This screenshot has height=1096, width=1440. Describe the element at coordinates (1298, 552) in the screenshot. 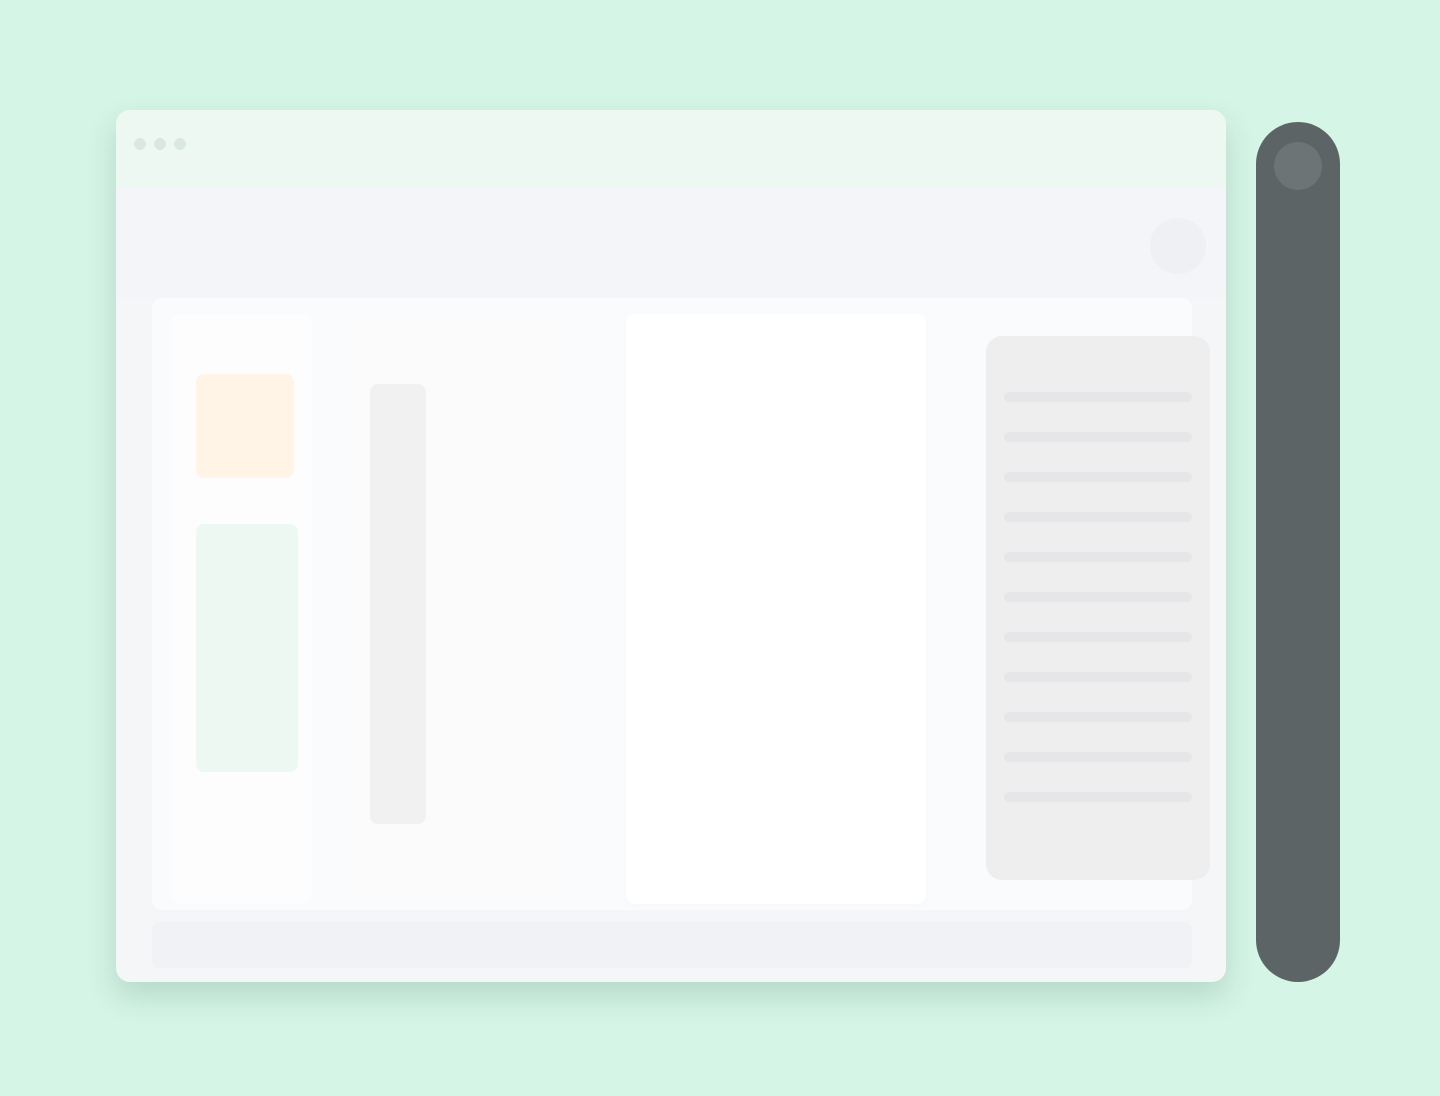

I see `right-side-panel` at that location.